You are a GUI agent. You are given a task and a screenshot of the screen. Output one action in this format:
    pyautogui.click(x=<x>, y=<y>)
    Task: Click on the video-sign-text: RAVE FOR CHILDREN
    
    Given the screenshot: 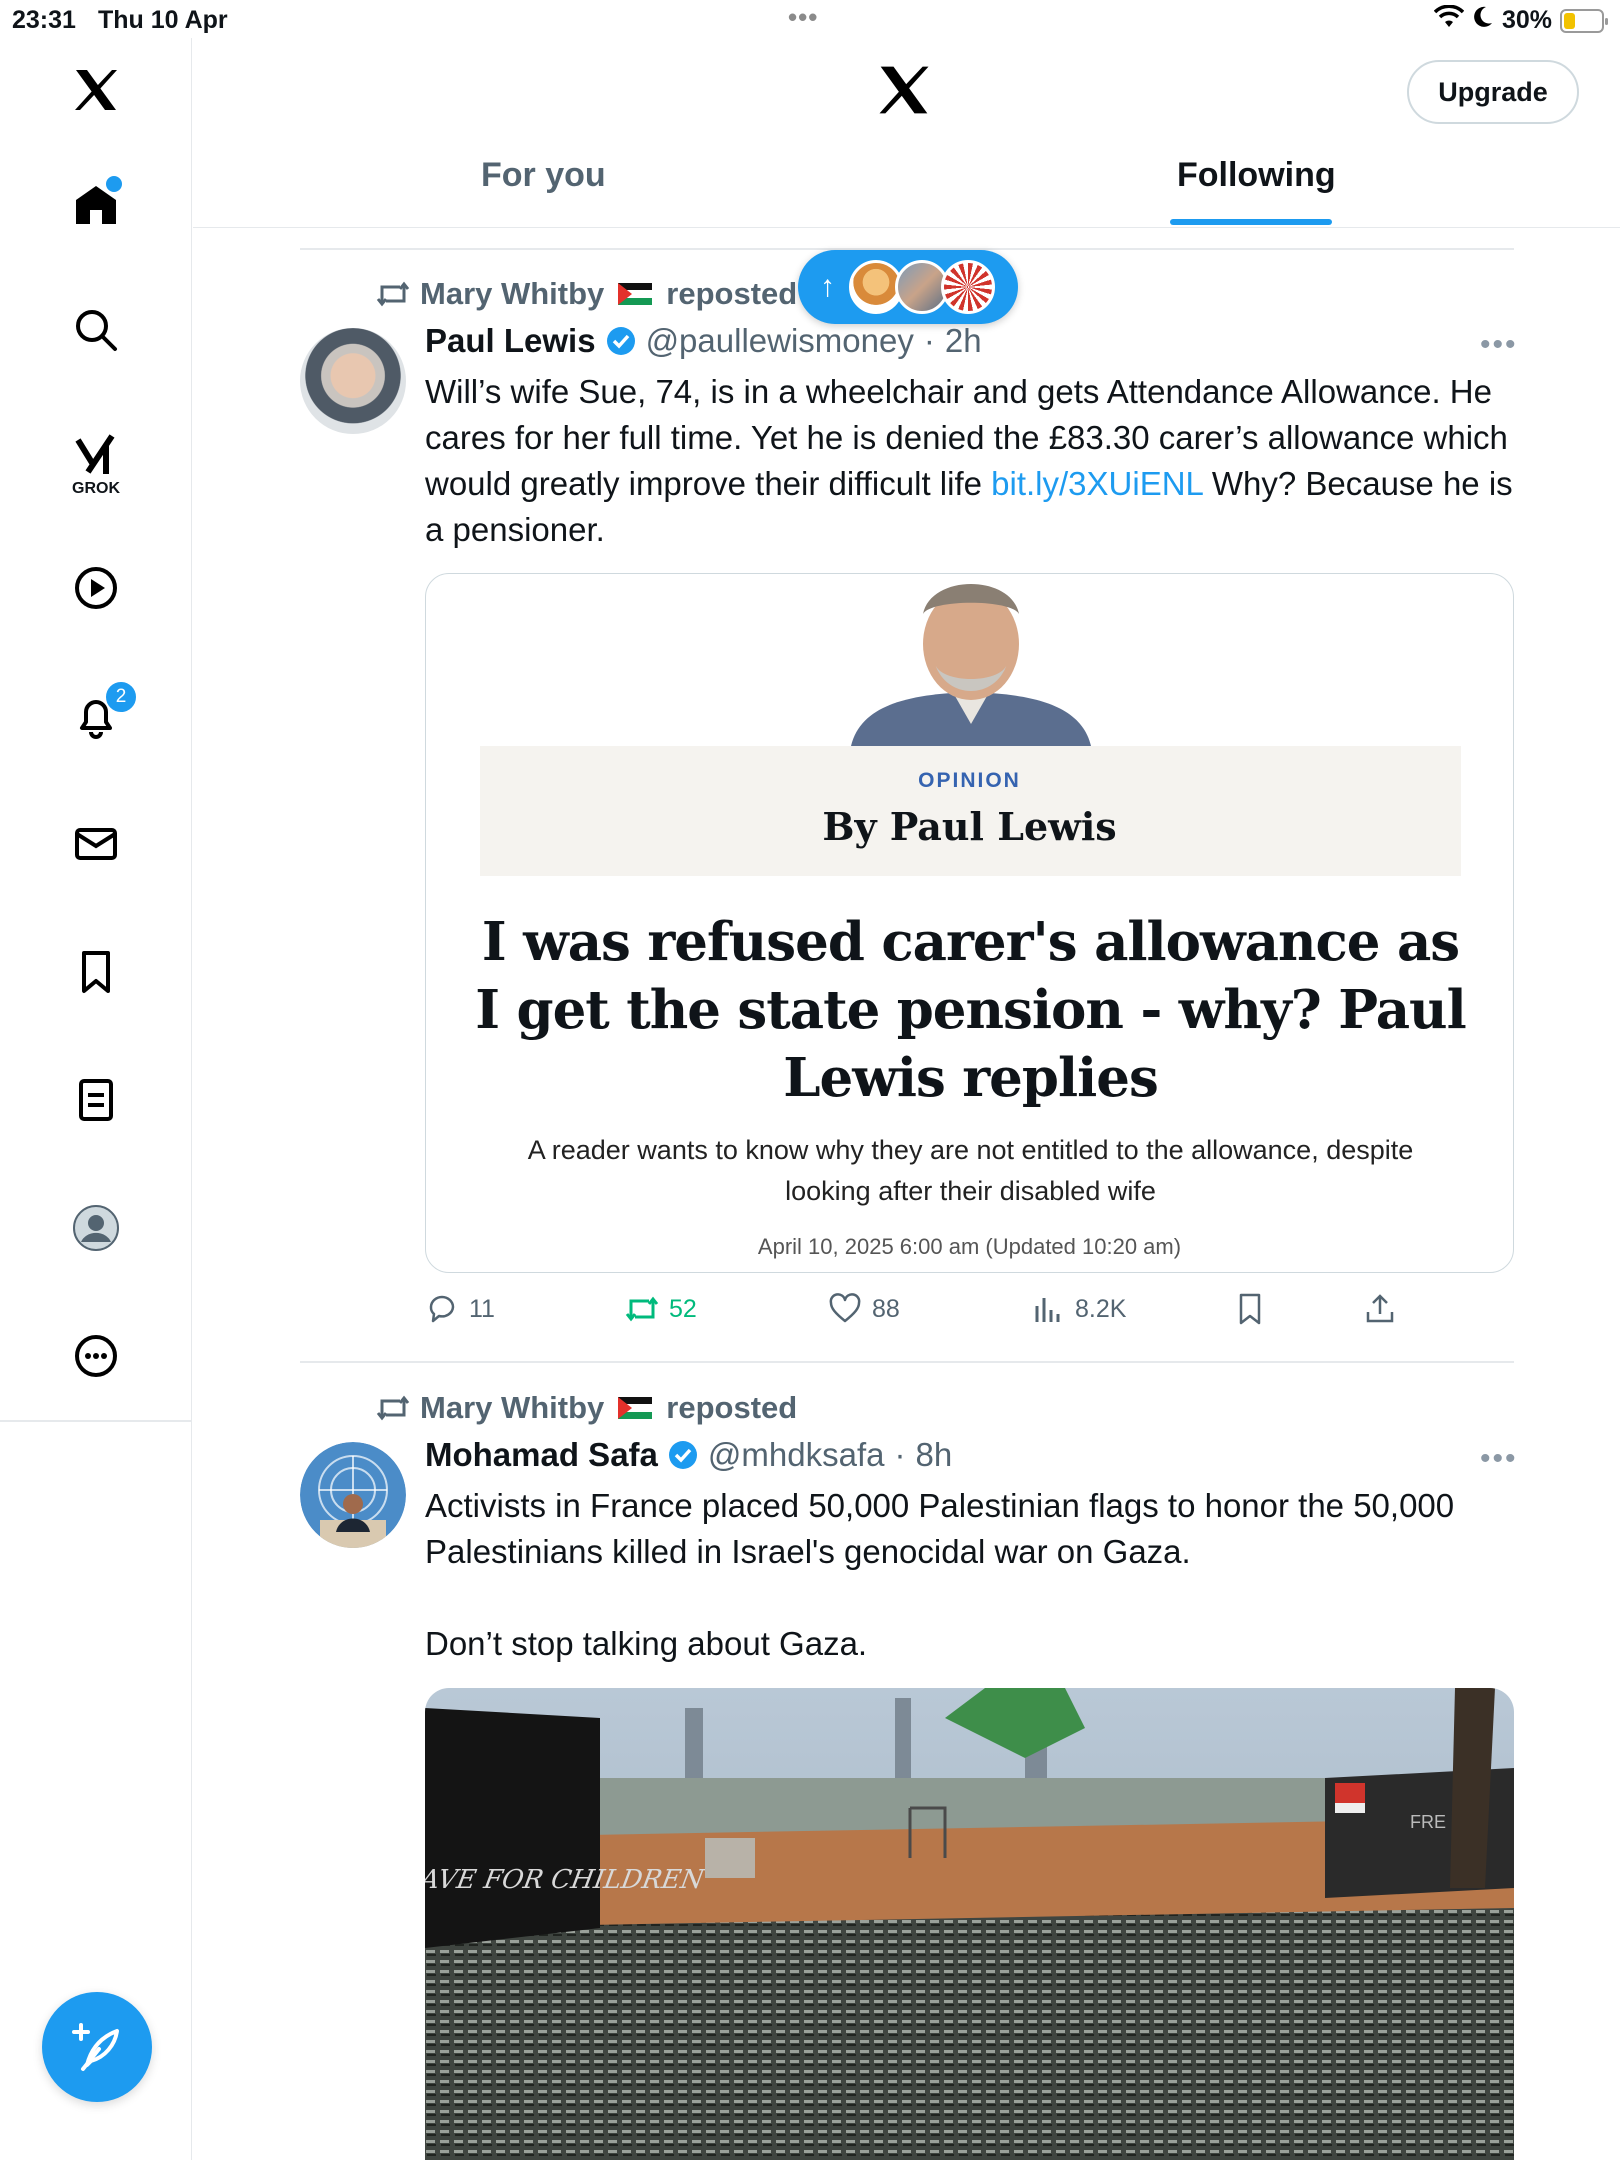 What is the action you would take?
    pyautogui.click(x=566, y=1880)
    